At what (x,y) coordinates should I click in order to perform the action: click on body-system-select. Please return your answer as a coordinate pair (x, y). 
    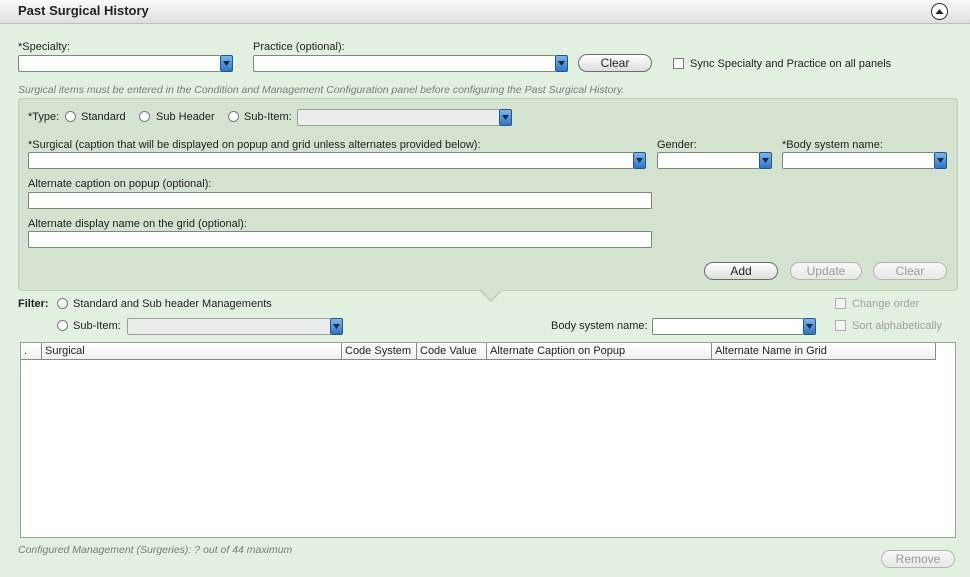
    Looking at the image, I should click on (864, 160).